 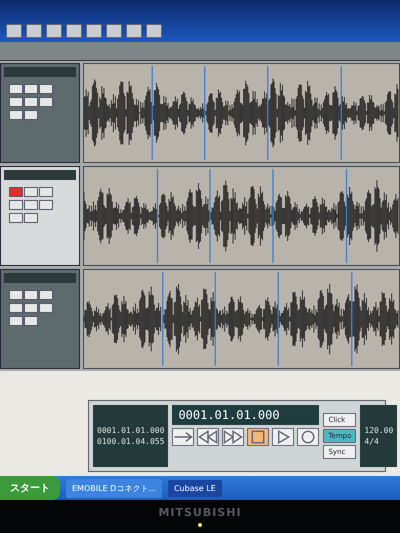 I want to click on taskbar-item: Cubase LE, so click(x=195, y=488).